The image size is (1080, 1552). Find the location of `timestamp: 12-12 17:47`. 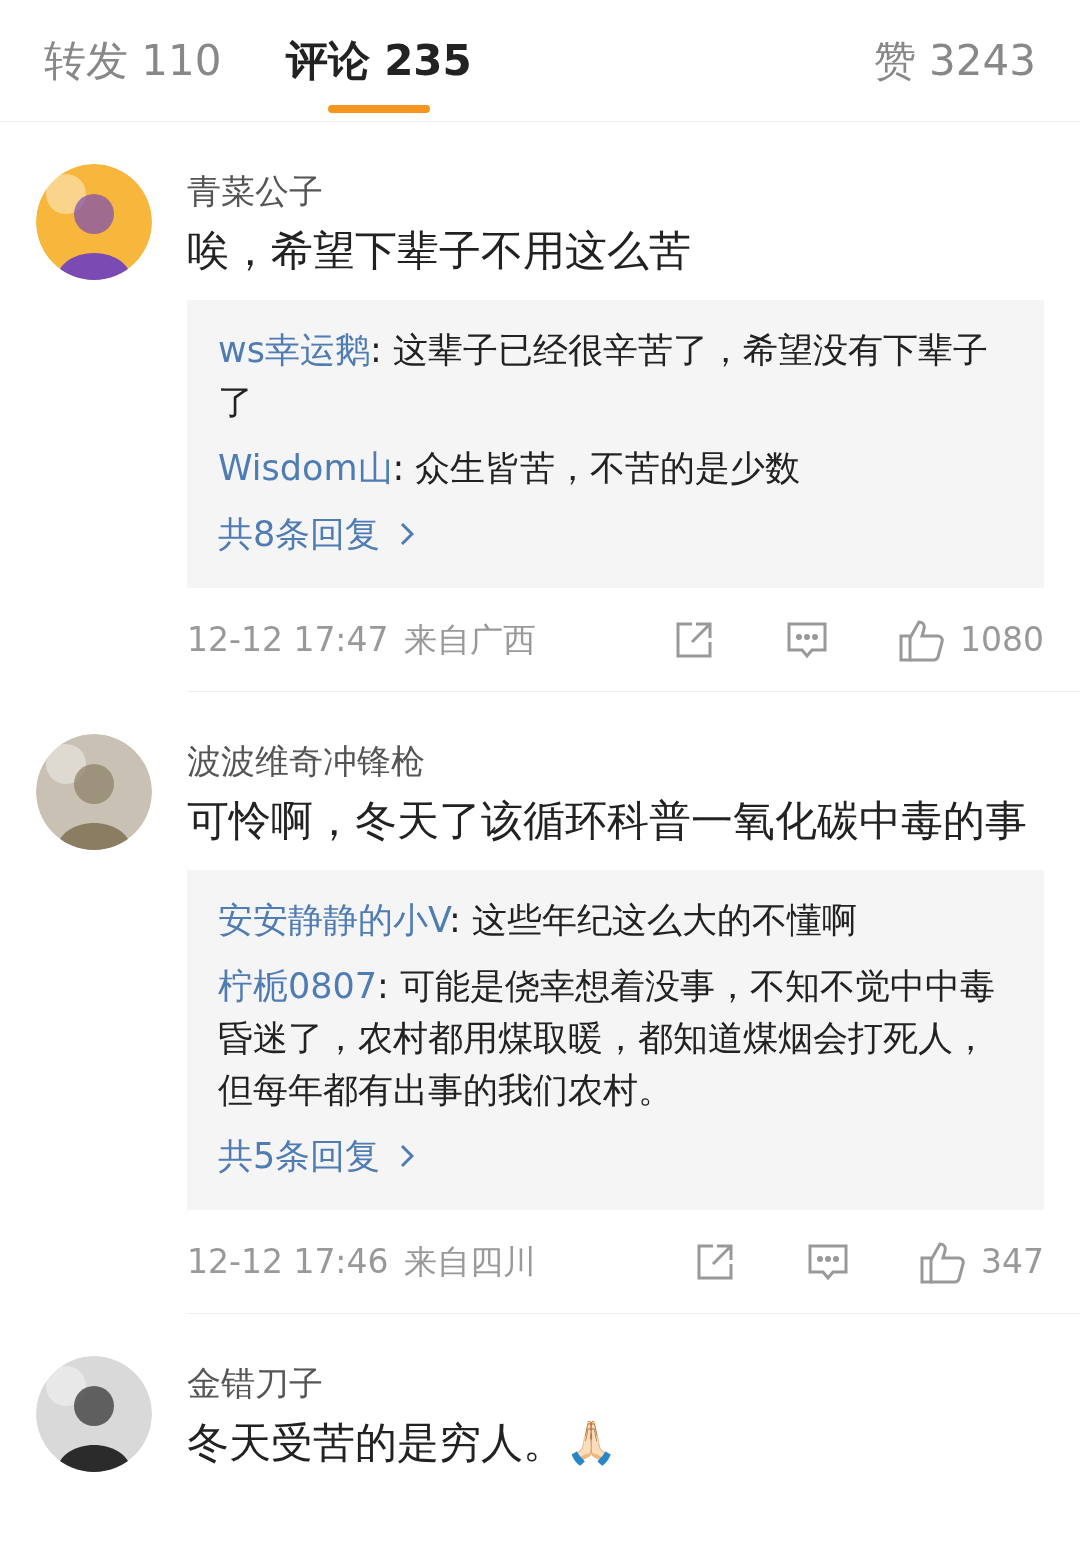

timestamp: 12-12 17:47 is located at coordinates (288, 639).